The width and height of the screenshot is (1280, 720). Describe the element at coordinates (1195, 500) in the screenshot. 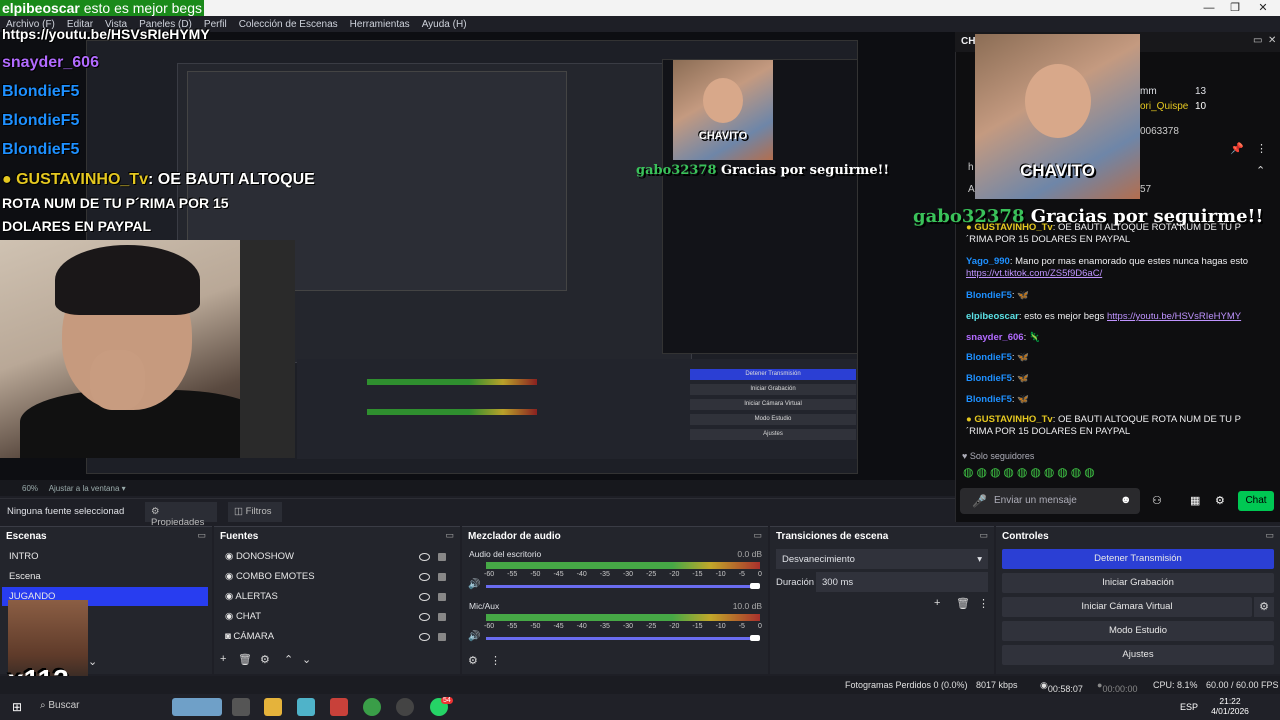

I see `store-icon: ▦` at that location.